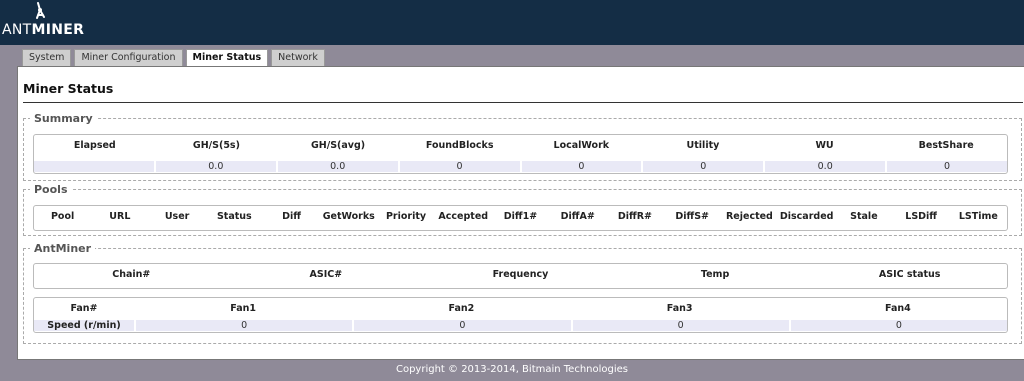  I want to click on chain-header: Frequency, so click(520, 274).